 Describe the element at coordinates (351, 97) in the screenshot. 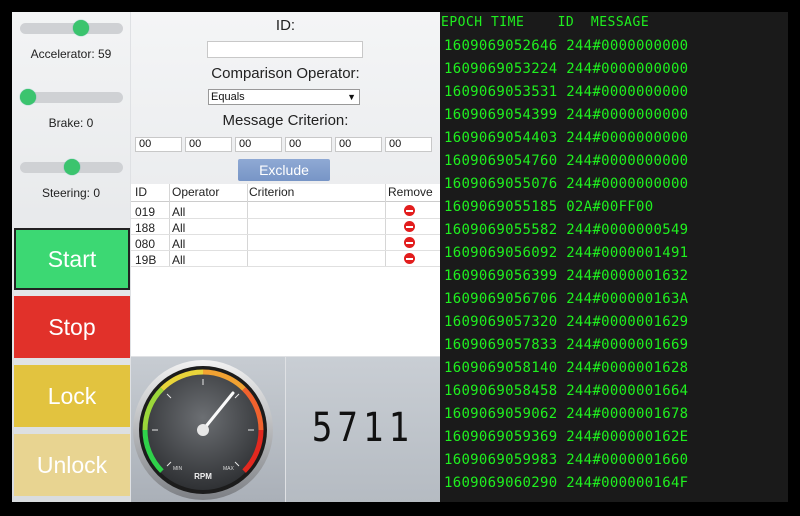

I see `chevron-down-icon: ▼` at that location.